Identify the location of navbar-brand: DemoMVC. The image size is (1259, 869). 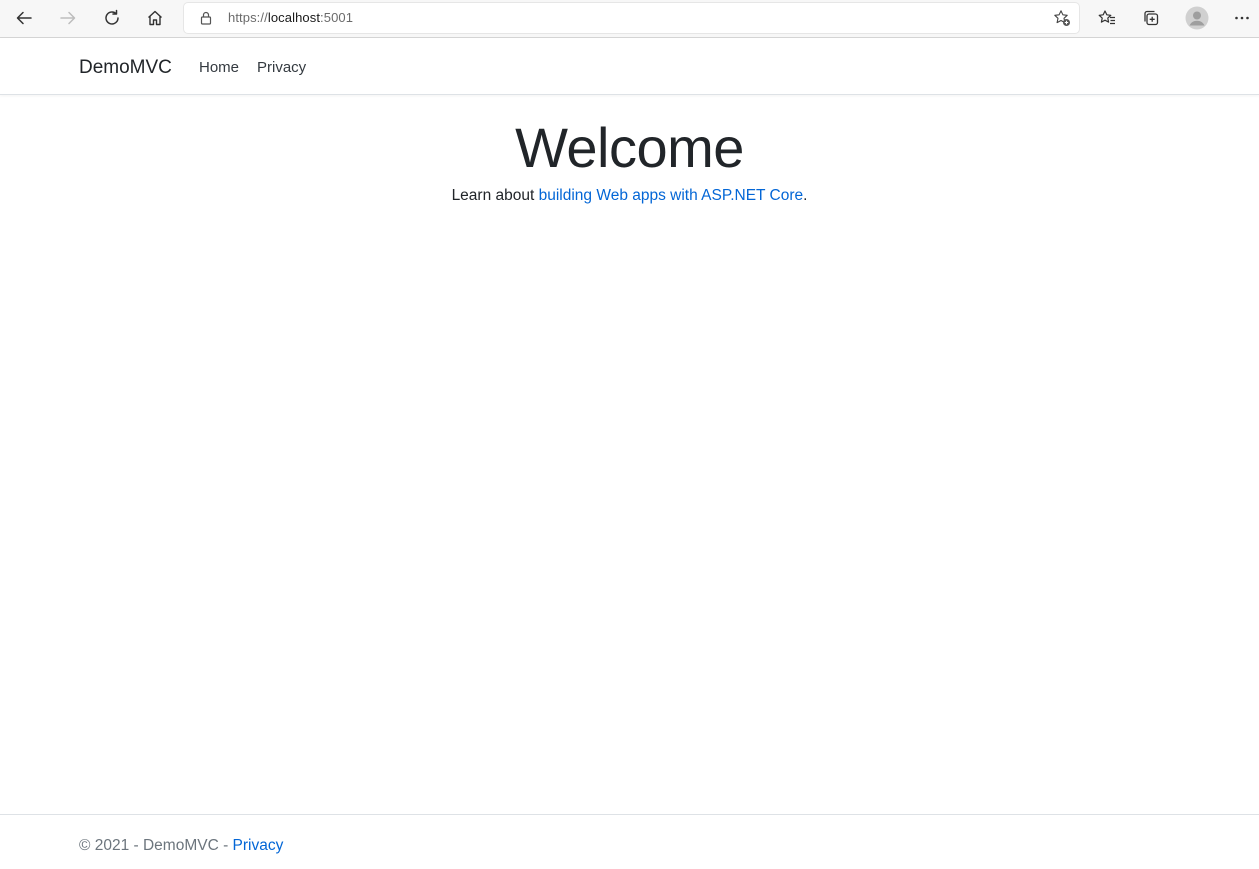
(125, 68).